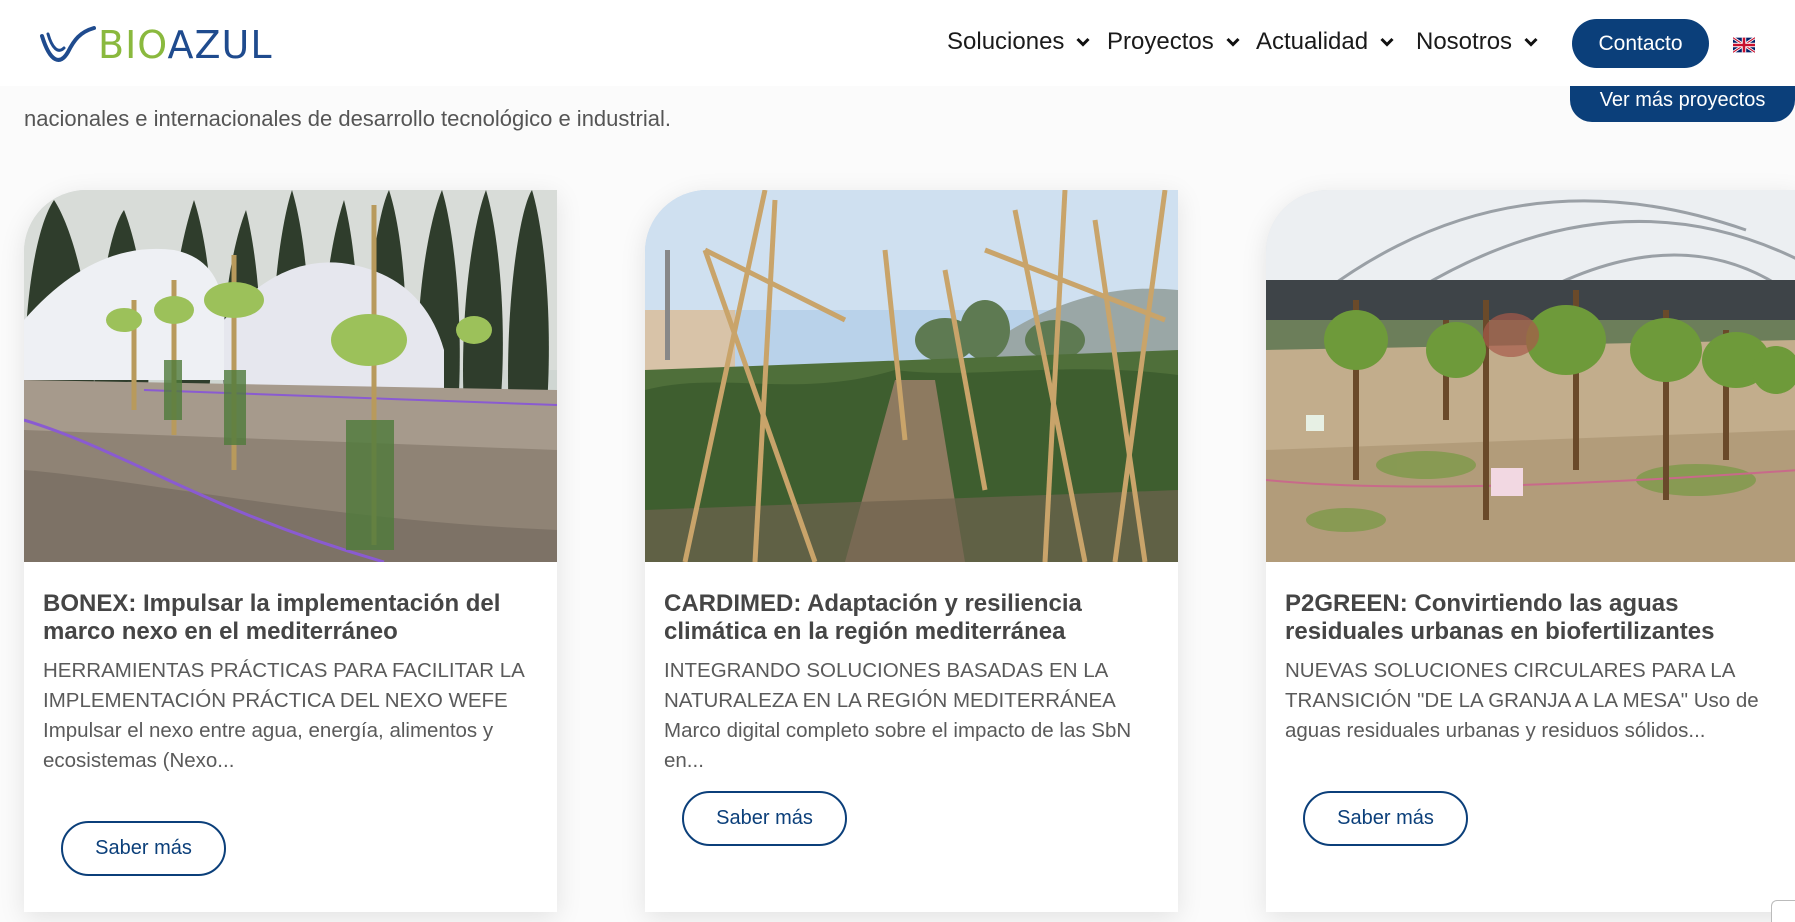 The image size is (1795, 922). I want to click on logo-text-azul: AZUL, so click(220, 45).